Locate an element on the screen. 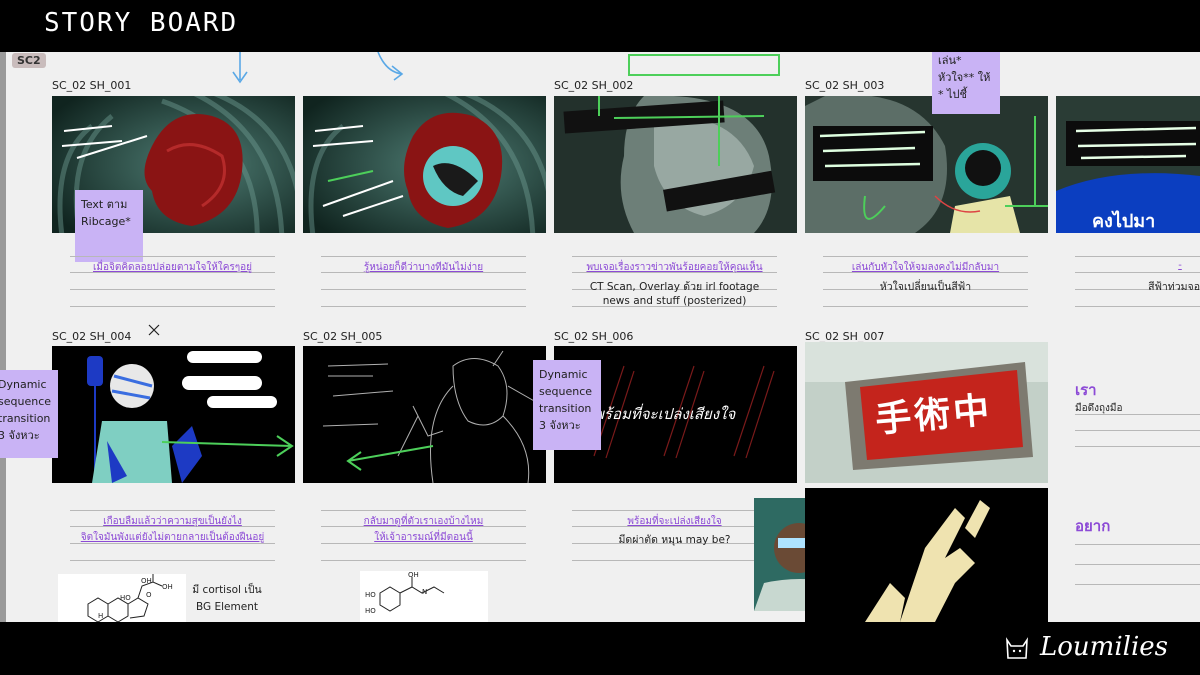 This screenshot has width=1200, height=675. molecule-label: H is located at coordinates (101, 616).